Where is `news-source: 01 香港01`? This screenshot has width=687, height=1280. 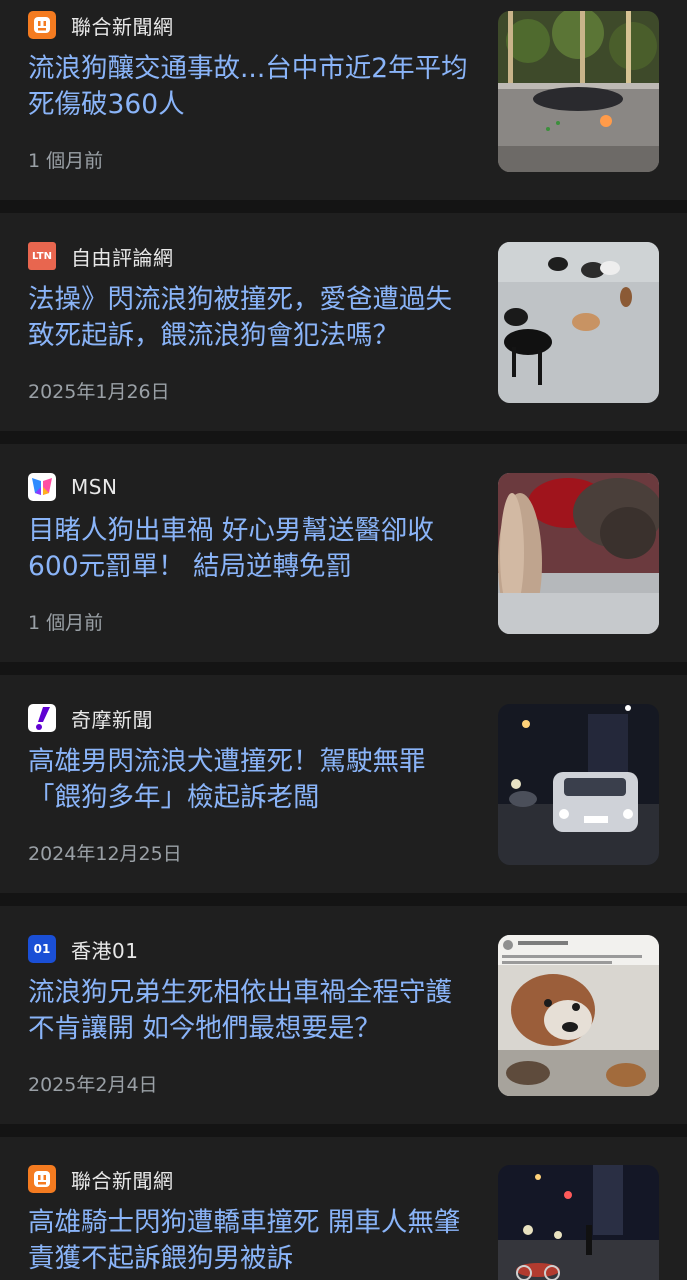 news-source: 01 香港01 is located at coordinates (83, 949).